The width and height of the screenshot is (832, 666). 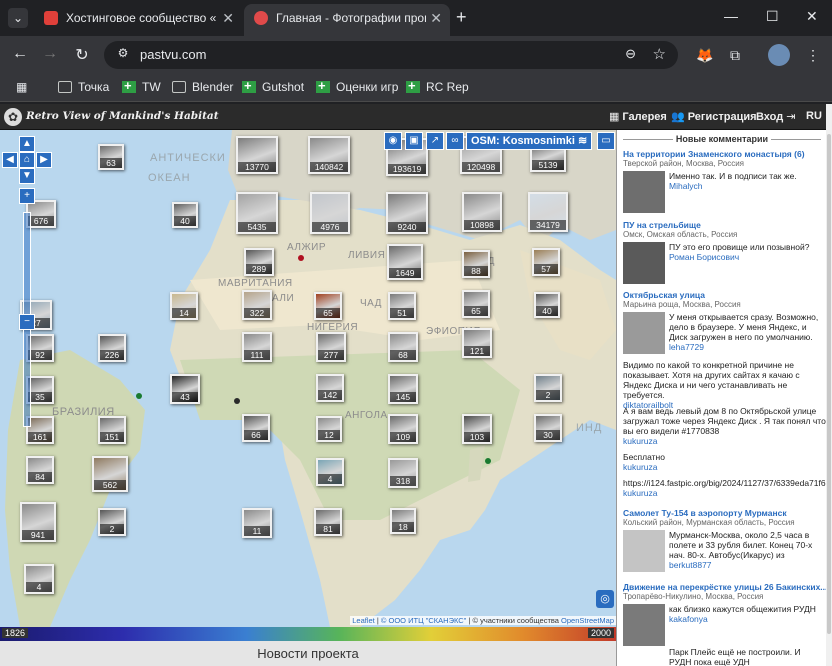 I want to click on menu-icon: ⋮, so click(x=813, y=55).